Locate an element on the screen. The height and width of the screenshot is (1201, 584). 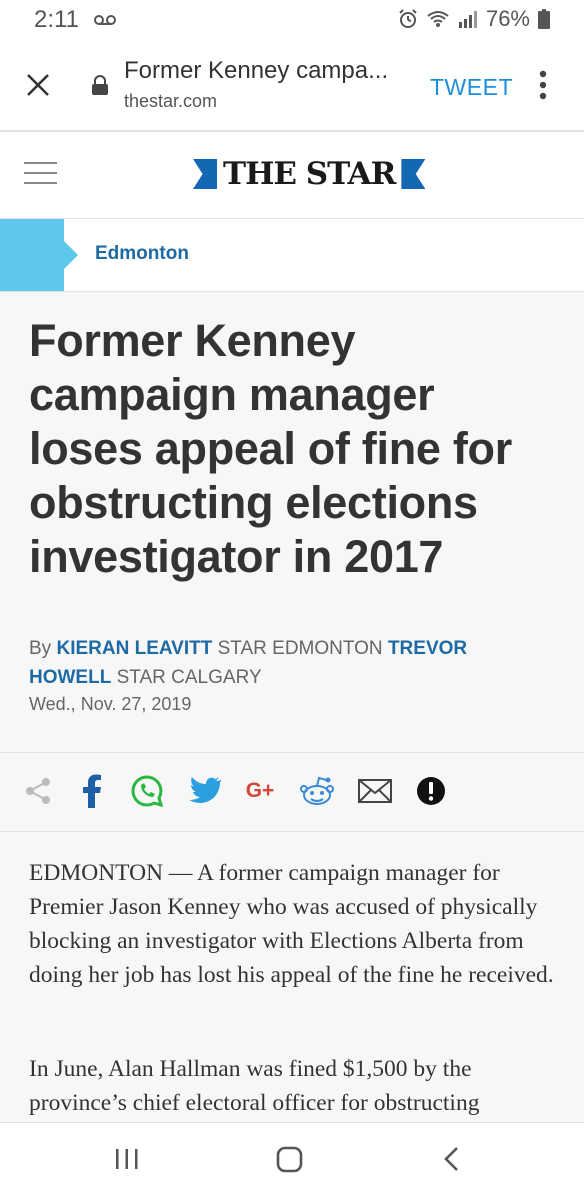
share-bar: G+ is located at coordinates (292, 792).